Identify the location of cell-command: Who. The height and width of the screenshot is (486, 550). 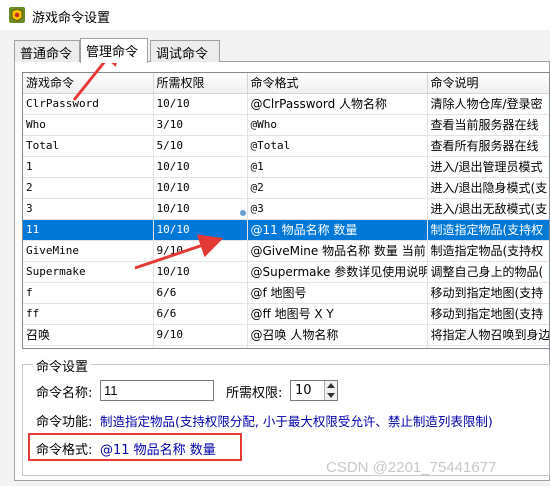
(88, 125).